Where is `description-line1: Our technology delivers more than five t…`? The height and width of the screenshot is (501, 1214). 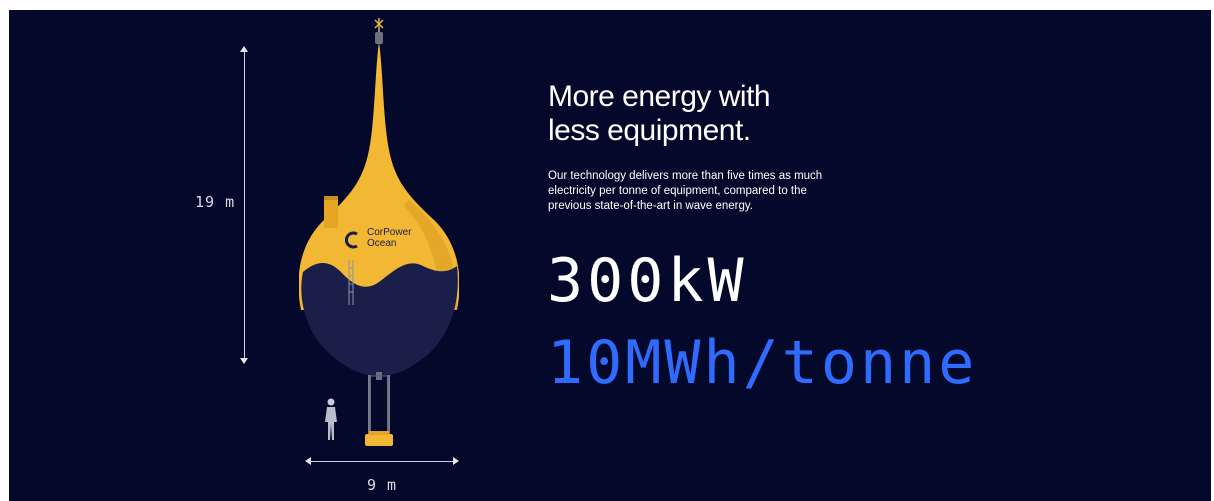
description-line1: Our technology delivers more than five t… is located at coordinates (685, 176).